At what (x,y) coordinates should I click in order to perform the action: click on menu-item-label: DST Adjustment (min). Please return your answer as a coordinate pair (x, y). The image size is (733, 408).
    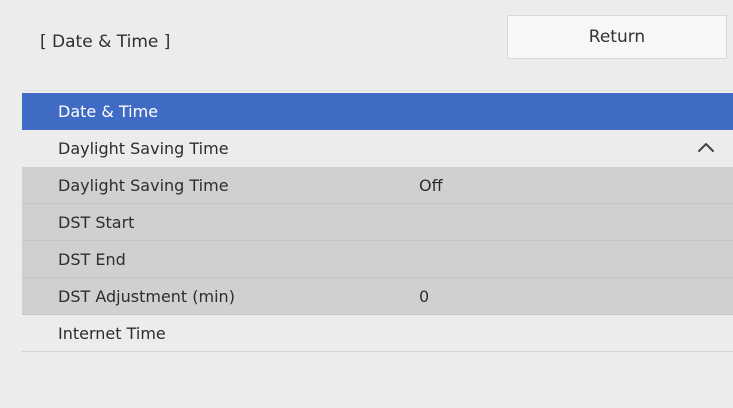
    Looking at the image, I should click on (146, 296).